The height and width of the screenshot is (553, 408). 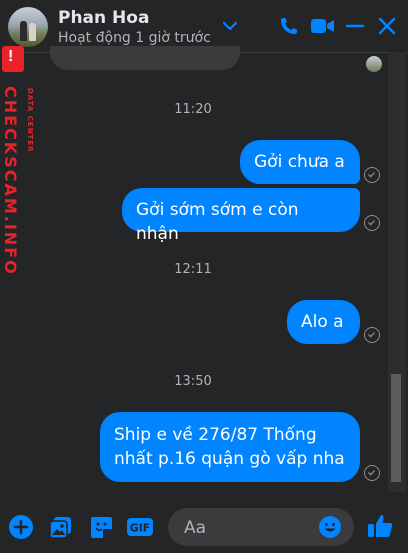 What do you see at coordinates (11, 56) in the screenshot?
I see `watermark-logo-mark: !` at bounding box center [11, 56].